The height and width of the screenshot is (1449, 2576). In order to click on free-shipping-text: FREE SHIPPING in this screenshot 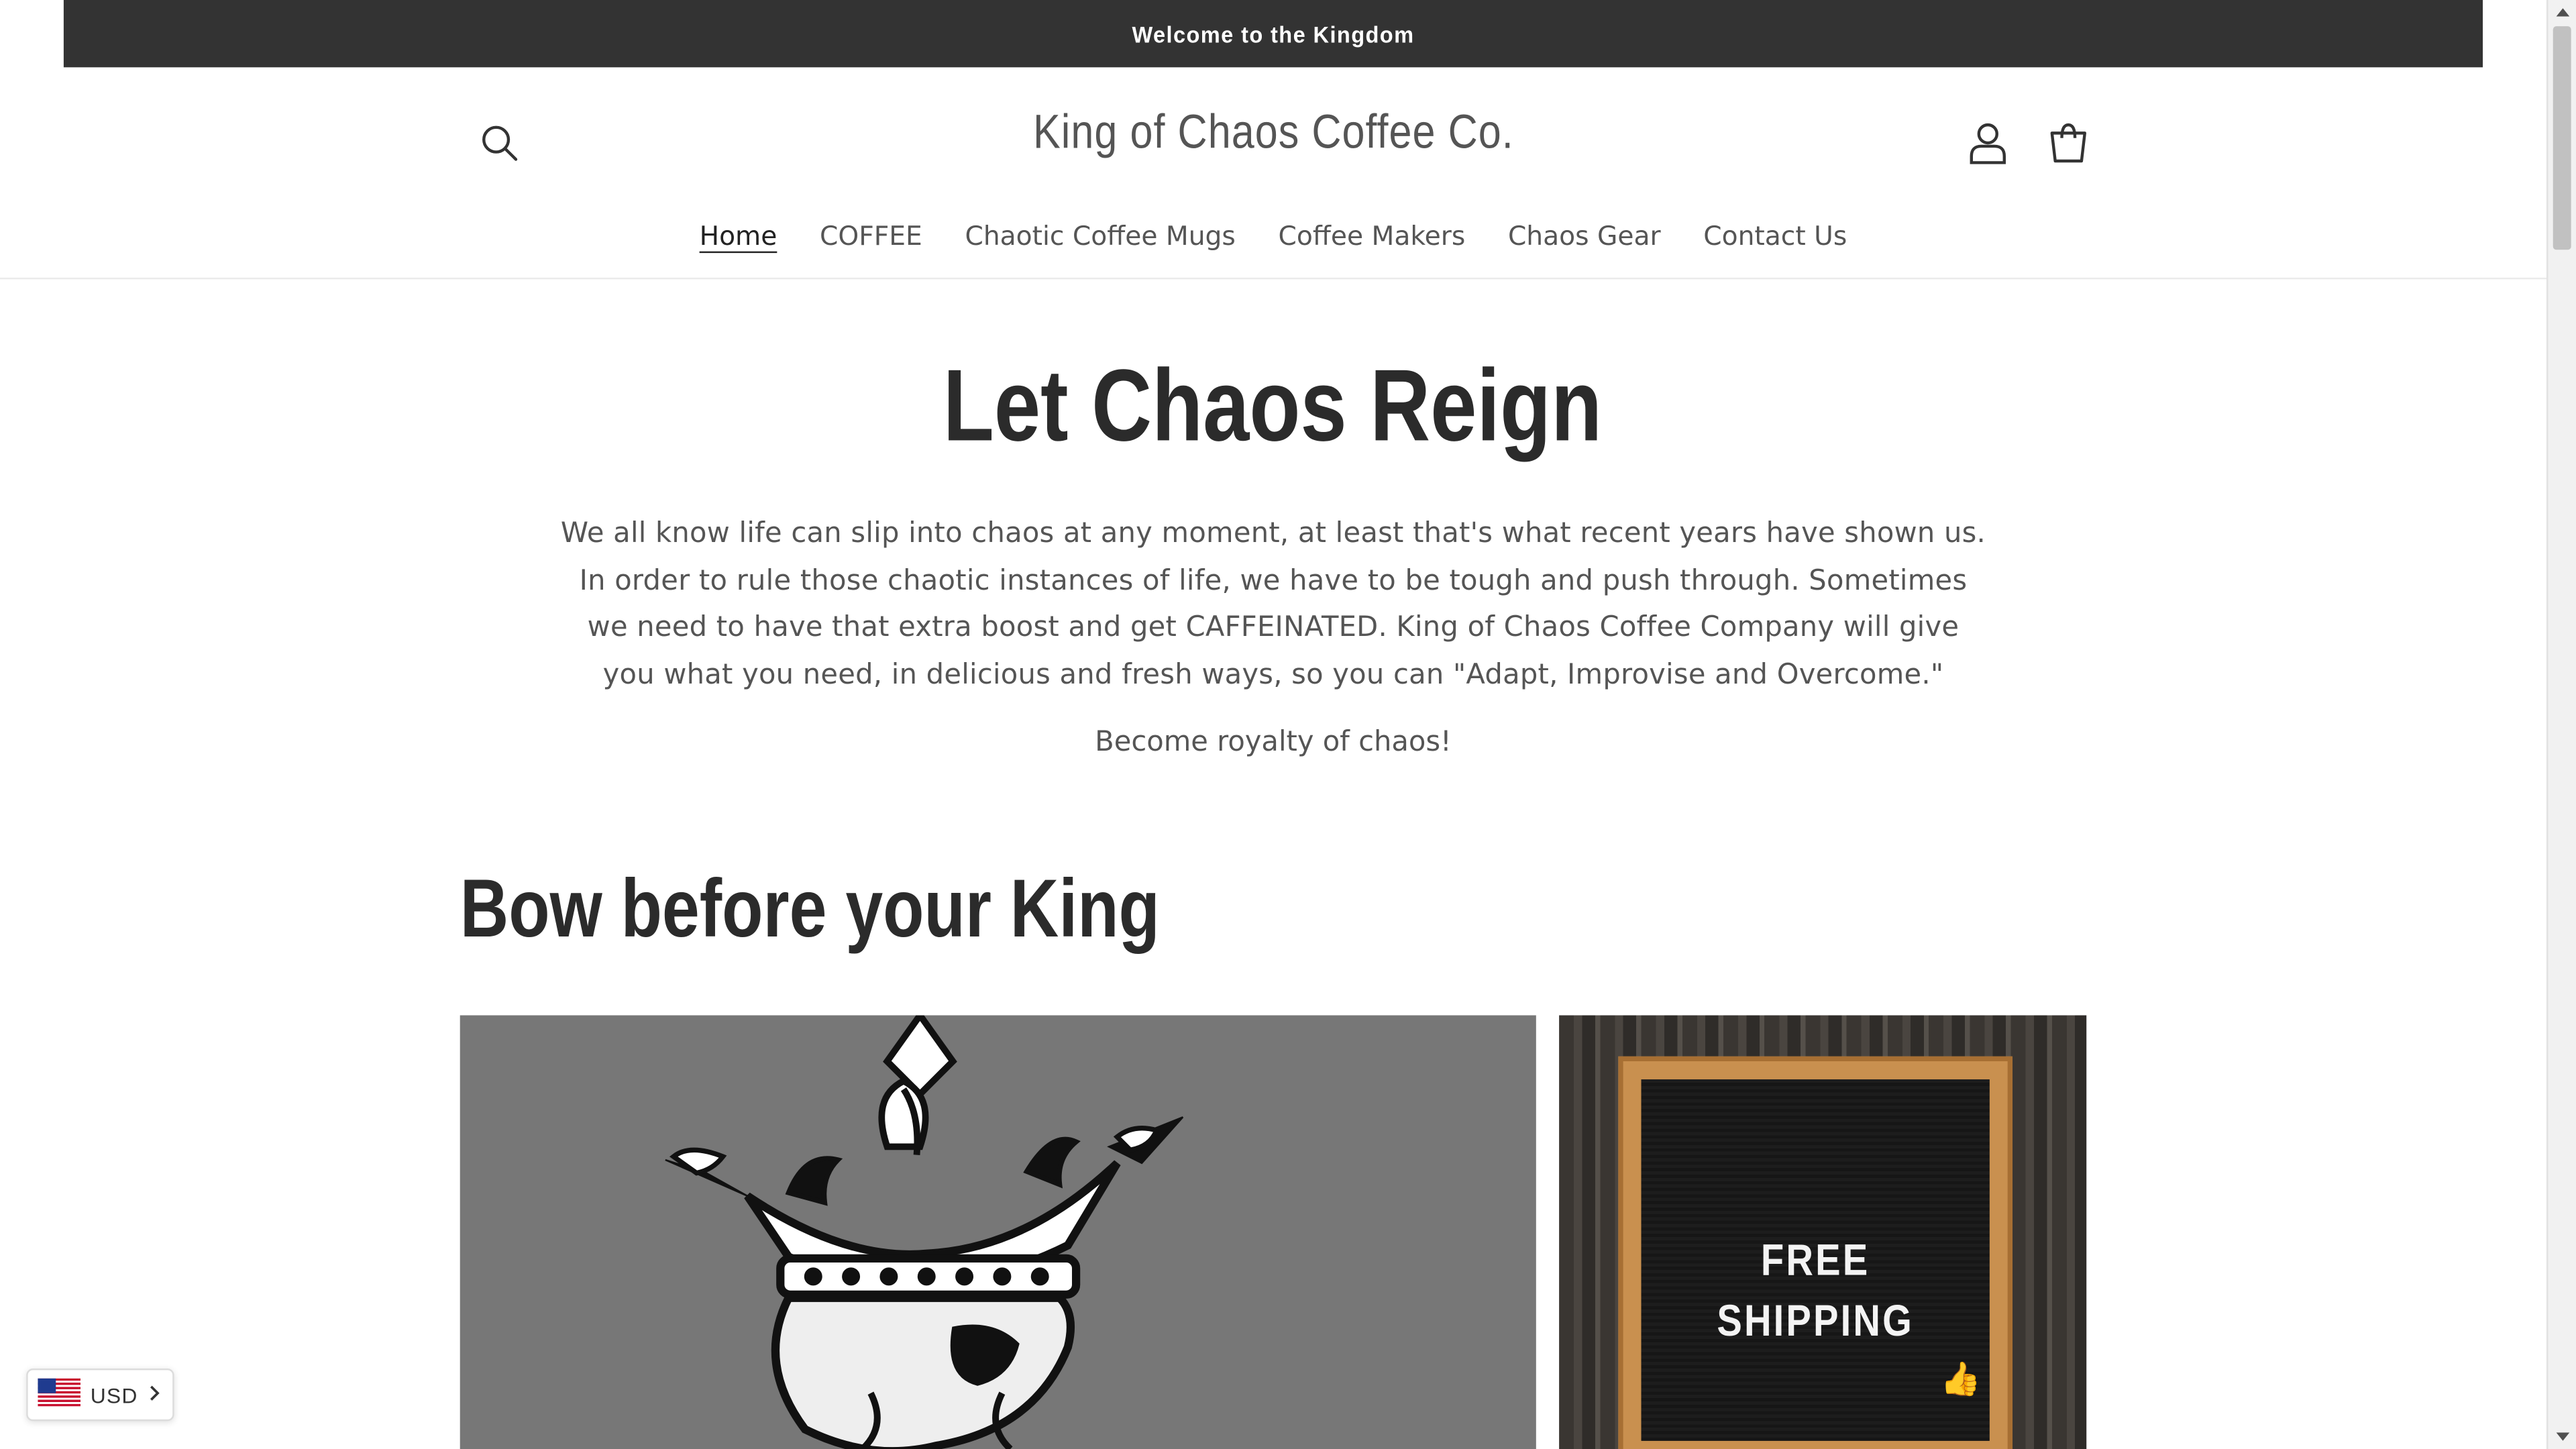, I will do `click(1815, 1290)`.